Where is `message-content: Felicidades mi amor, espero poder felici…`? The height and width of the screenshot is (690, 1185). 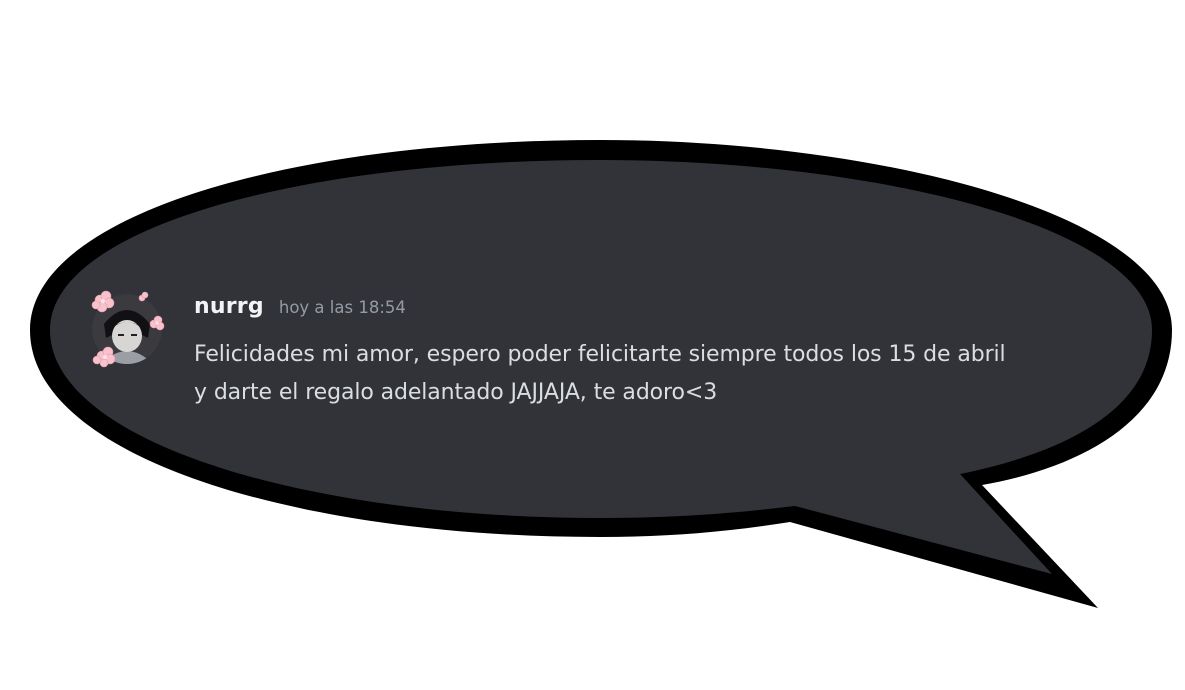
message-content: Felicidades mi amor, espero poder felici… is located at coordinates (674, 374).